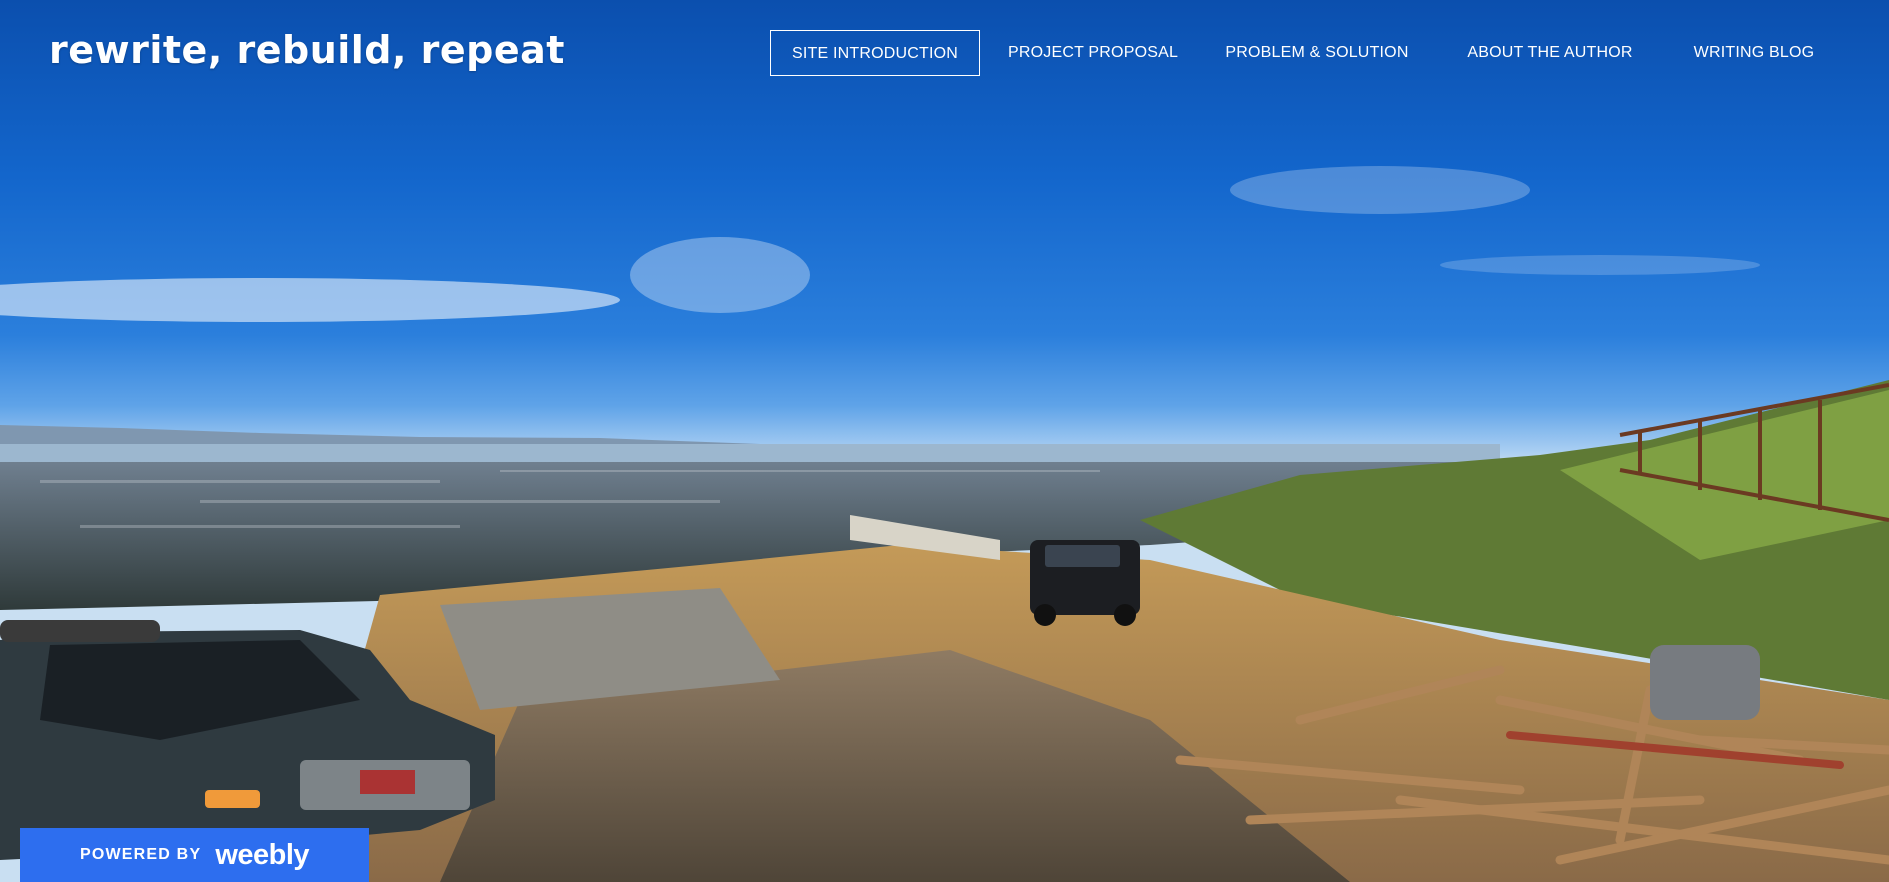  What do you see at coordinates (1317, 53) in the screenshot?
I see `nav-item-problem-solution: PROBLEM & SOLUTION` at bounding box center [1317, 53].